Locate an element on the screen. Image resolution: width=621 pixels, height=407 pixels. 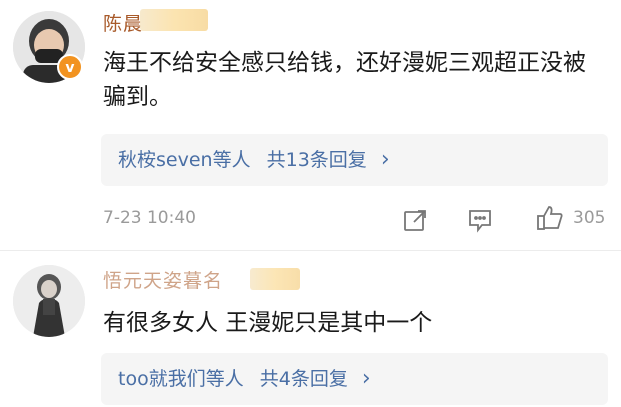
comment-author: 陈晨 is located at coordinates (123, 21).